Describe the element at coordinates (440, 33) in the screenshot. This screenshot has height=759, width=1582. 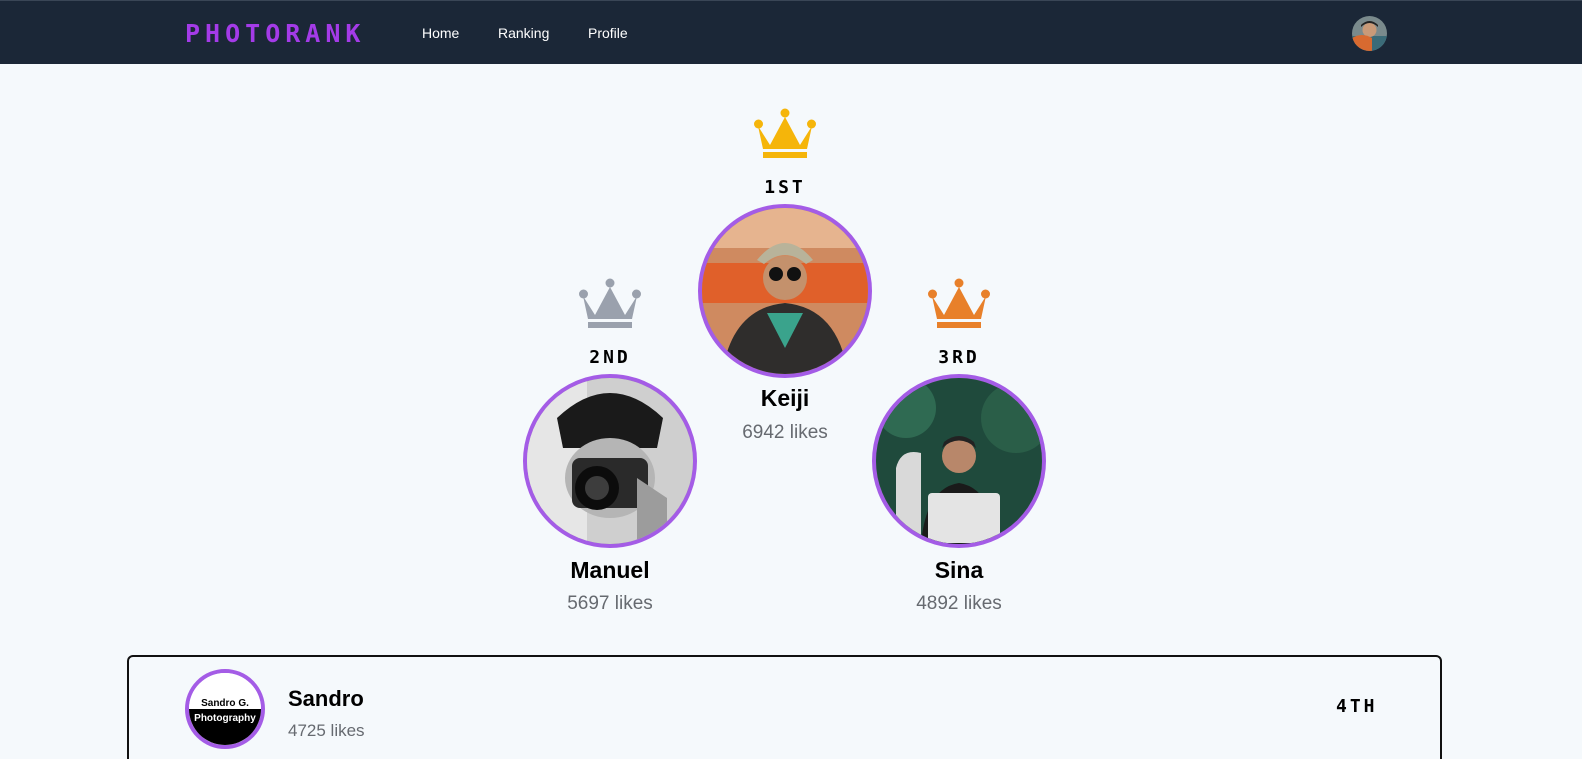
I see `nav-link-home: Home` at that location.